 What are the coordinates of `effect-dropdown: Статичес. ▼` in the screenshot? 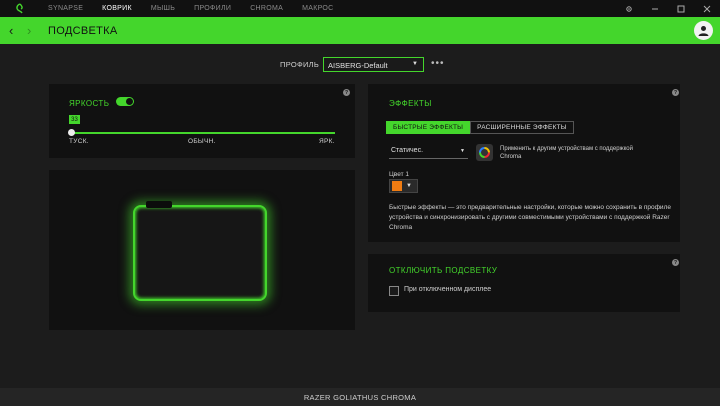 It's located at (428, 152).